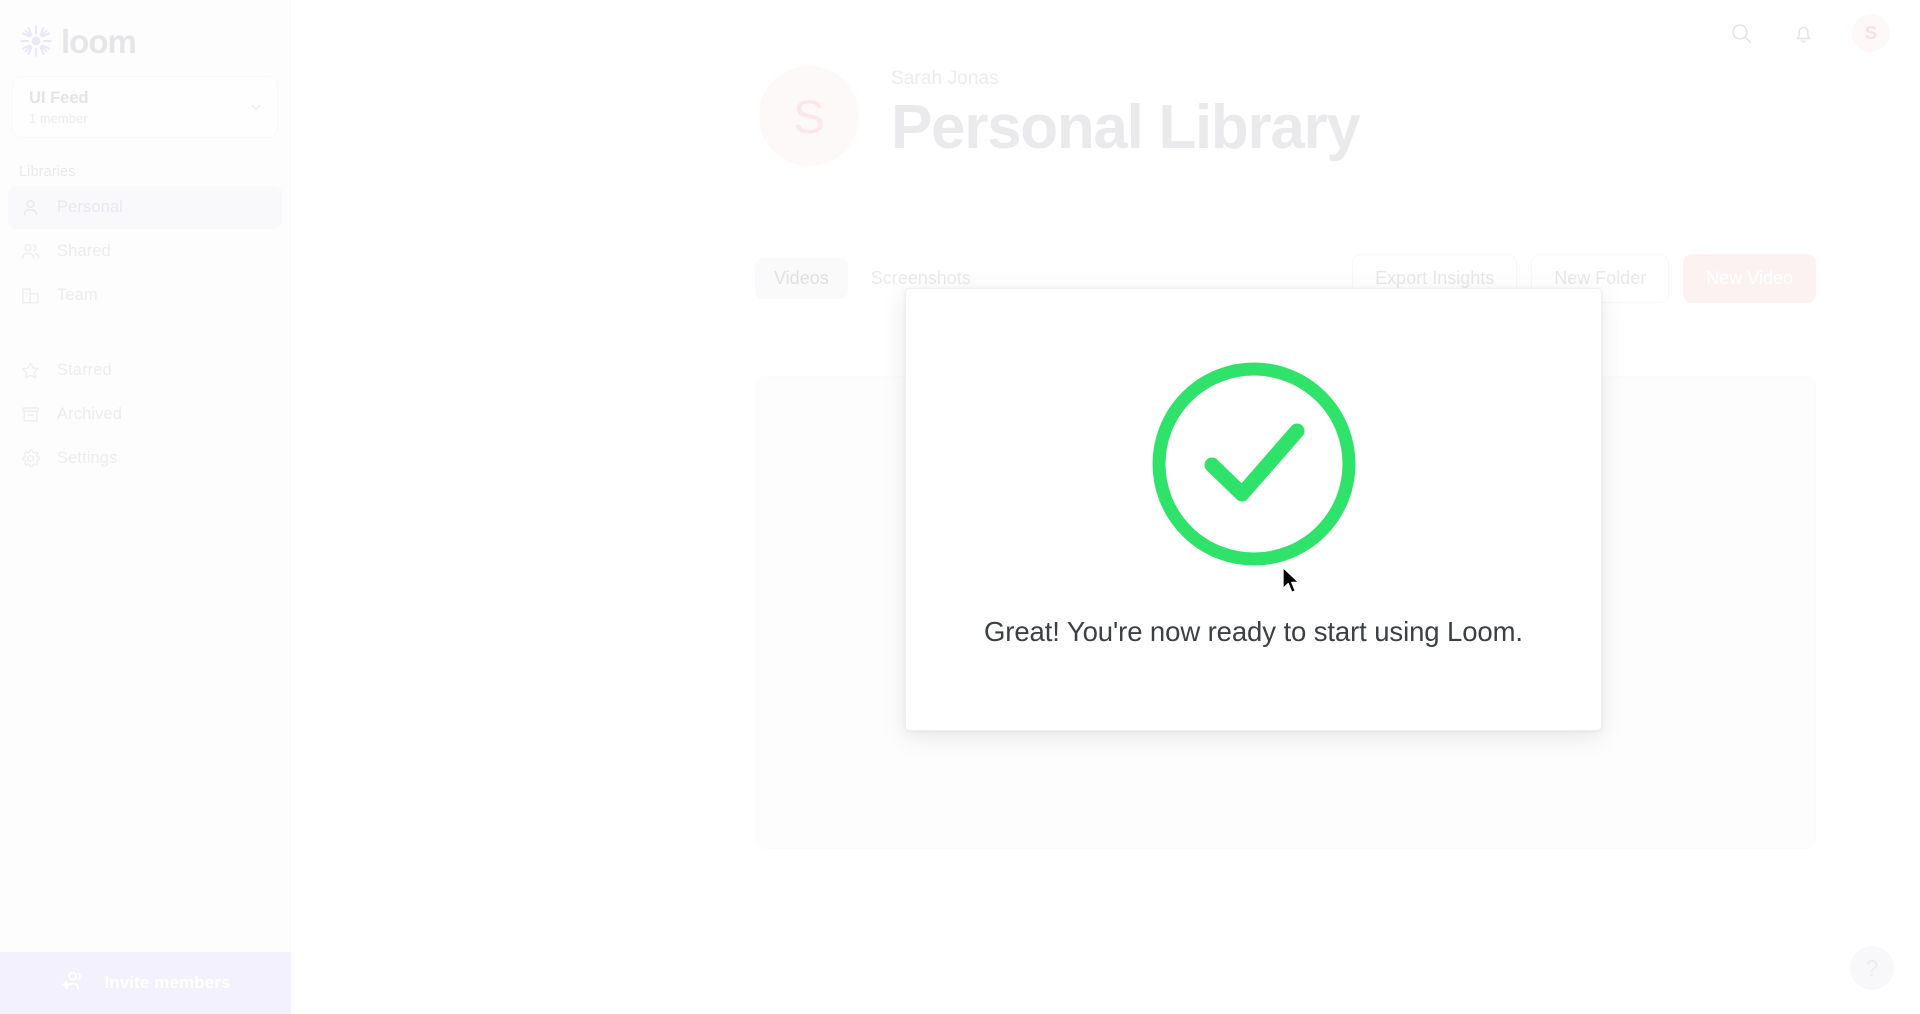 This screenshot has width=1920, height=1014. I want to click on add-user-icon, so click(73, 983).